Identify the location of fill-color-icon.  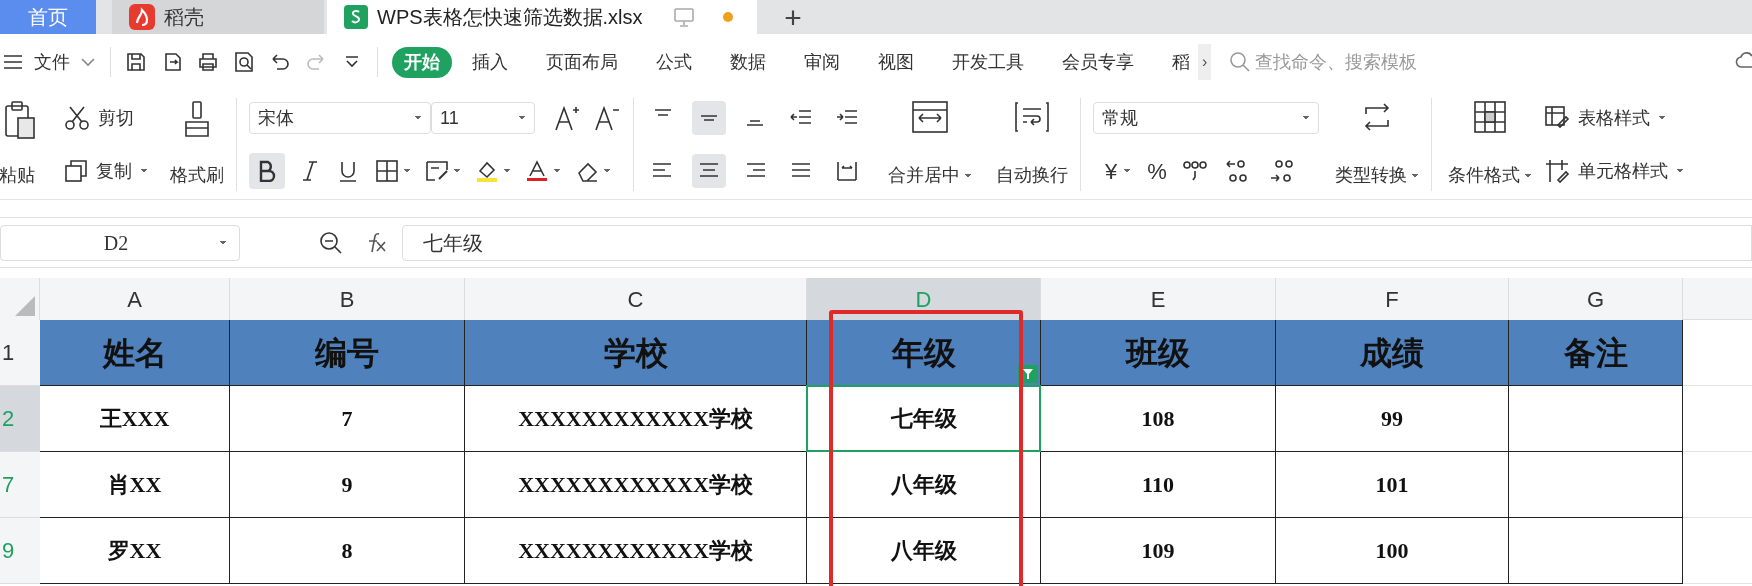
(487, 171).